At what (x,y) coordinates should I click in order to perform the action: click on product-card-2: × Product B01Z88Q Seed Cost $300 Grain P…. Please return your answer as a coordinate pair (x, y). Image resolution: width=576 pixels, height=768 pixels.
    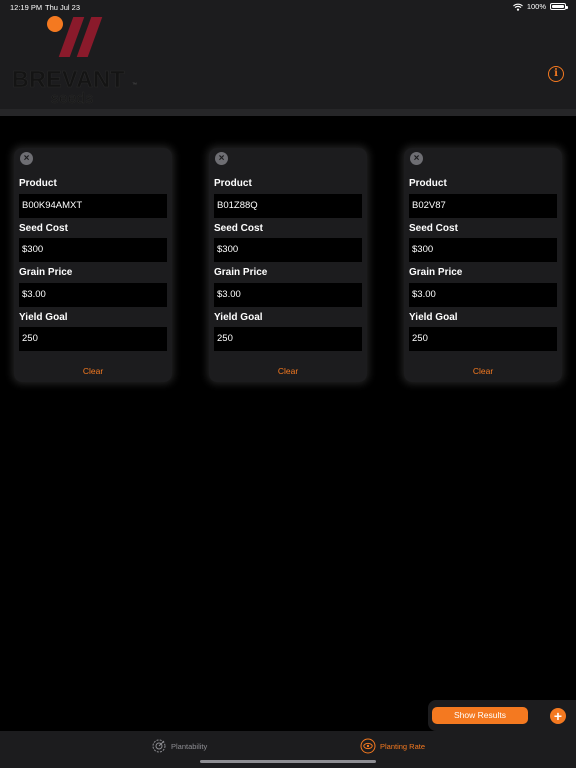
    Looking at the image, I should click on (288, 265).